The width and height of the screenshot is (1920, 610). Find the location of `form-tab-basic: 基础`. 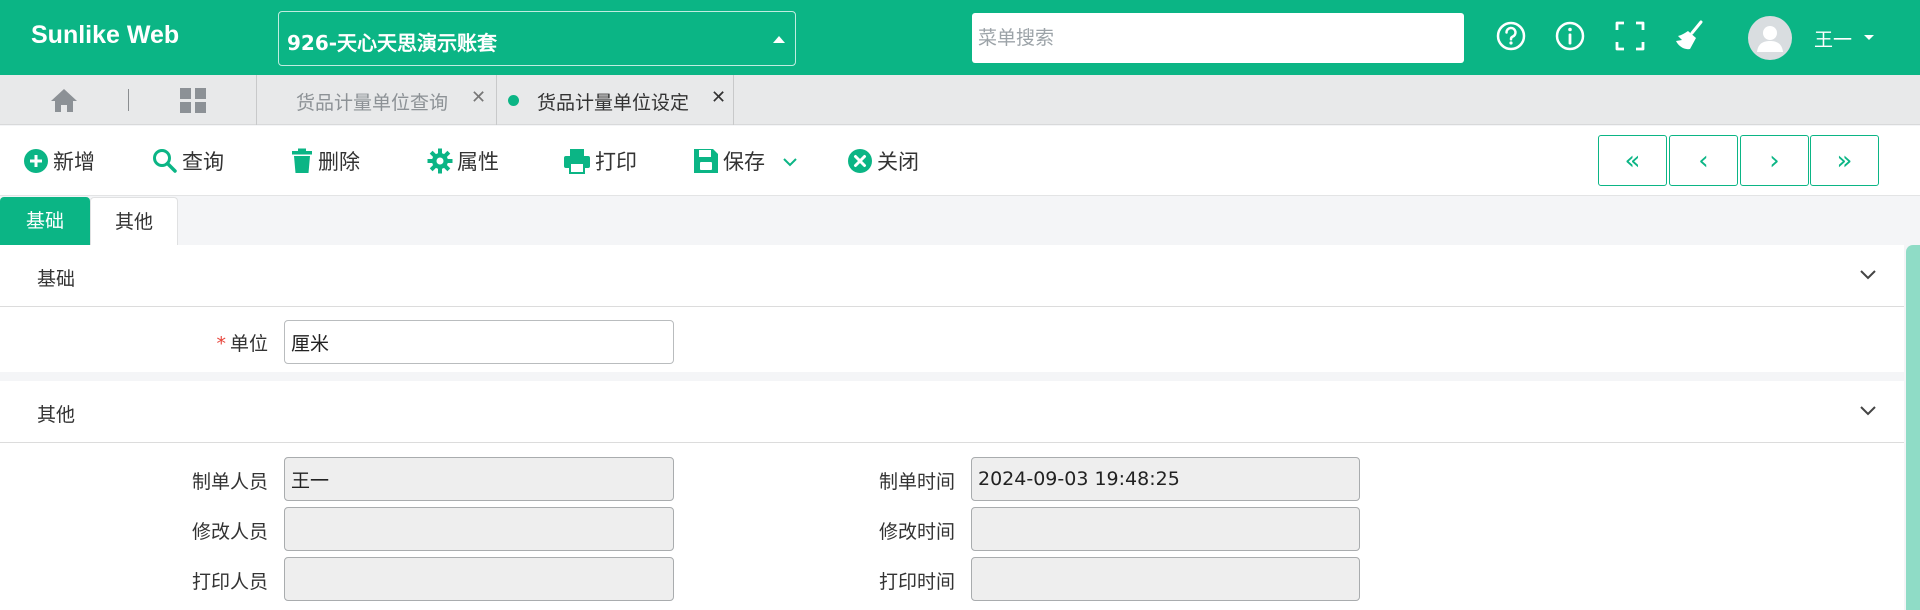

form-tab-basic: 基础 is located at coordinates (45, 221).